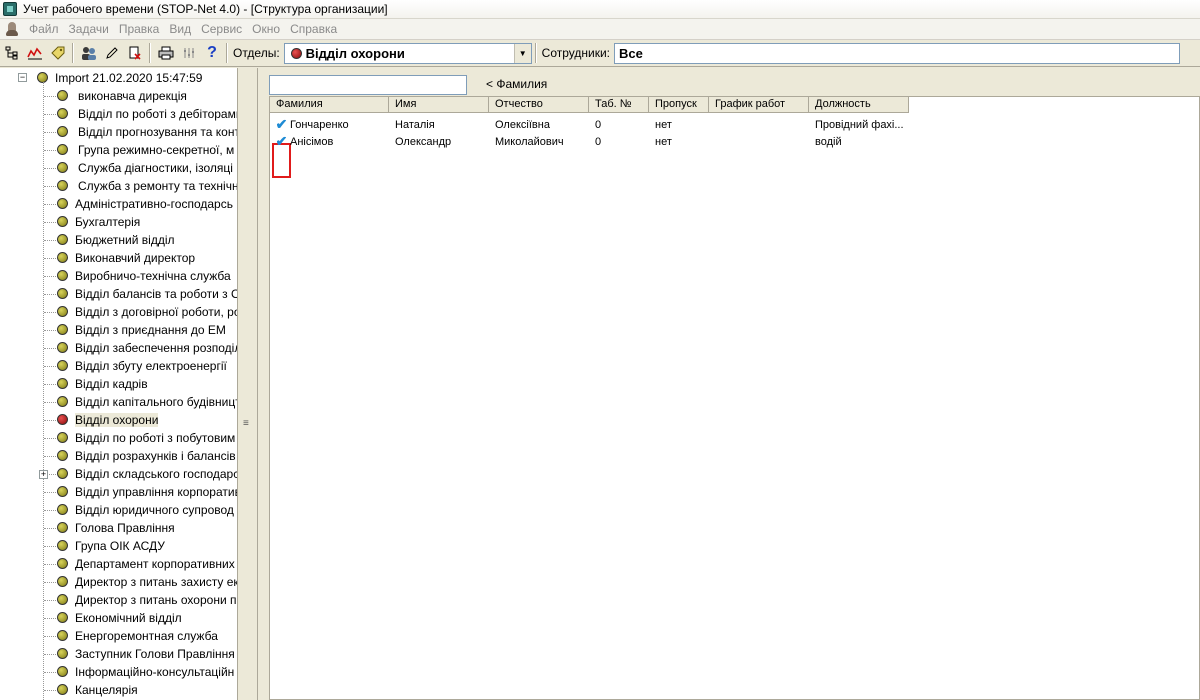 Image resolution: width=1200 pixels, height=700 pixels. I want to click on search-hint: < Фамилия, so click(517, 84).